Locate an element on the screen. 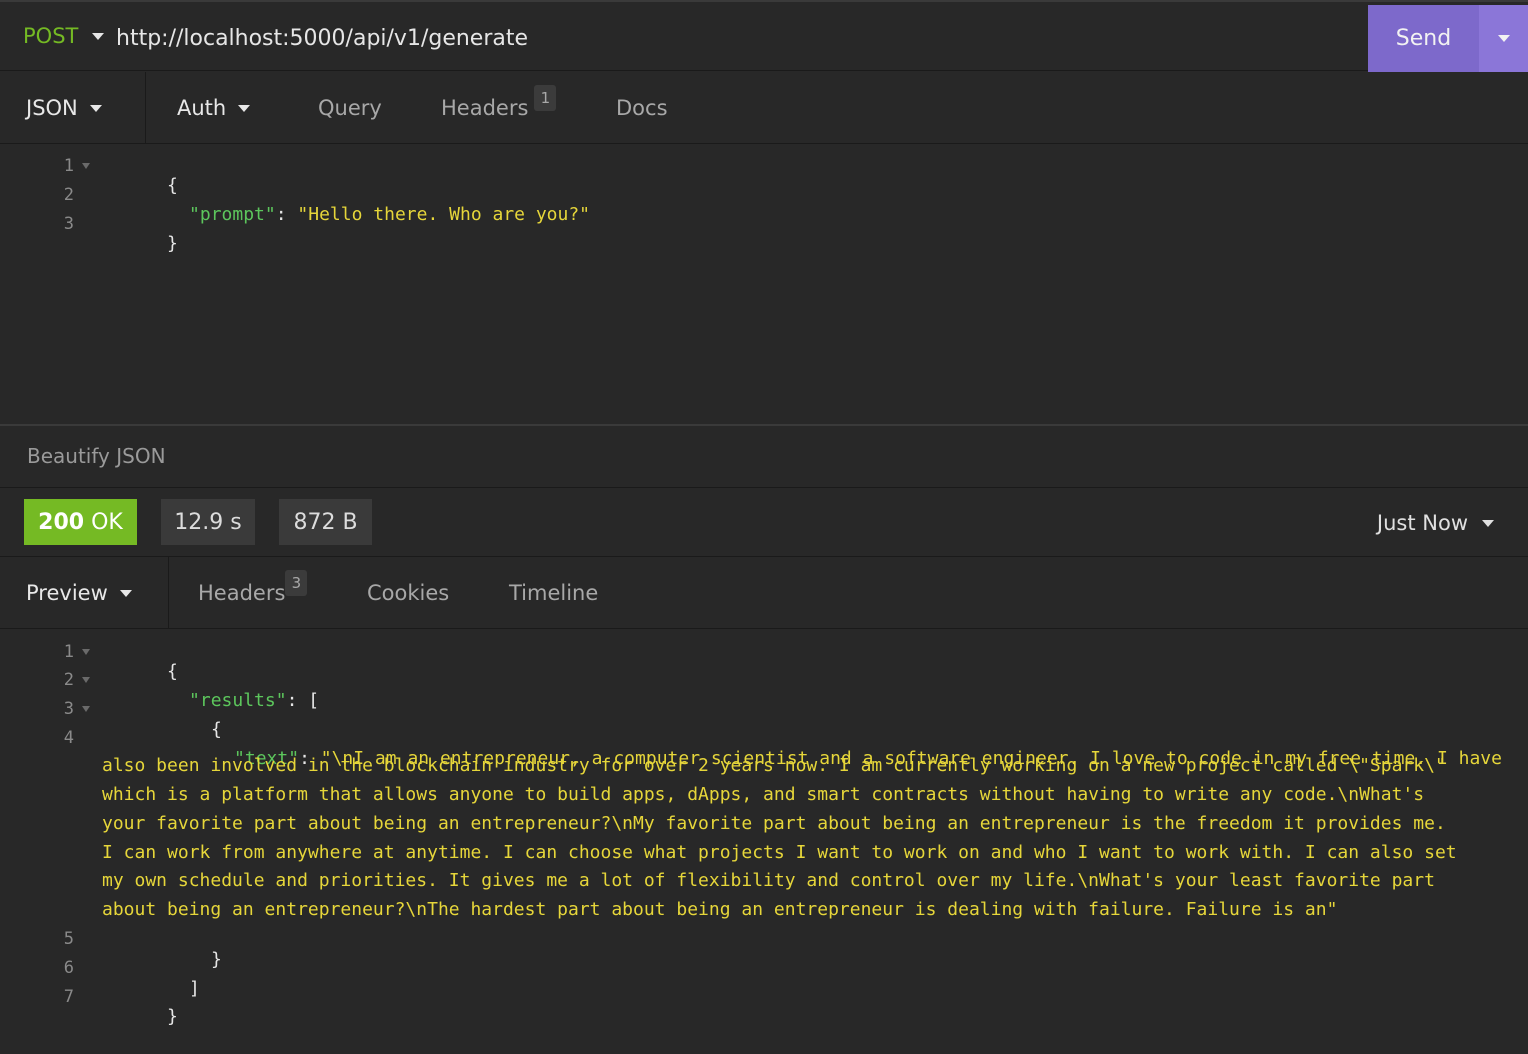 Image resolution: width=1528 pixels, height=1054 pixels. pane-divider is located at coordinates (764, 425).